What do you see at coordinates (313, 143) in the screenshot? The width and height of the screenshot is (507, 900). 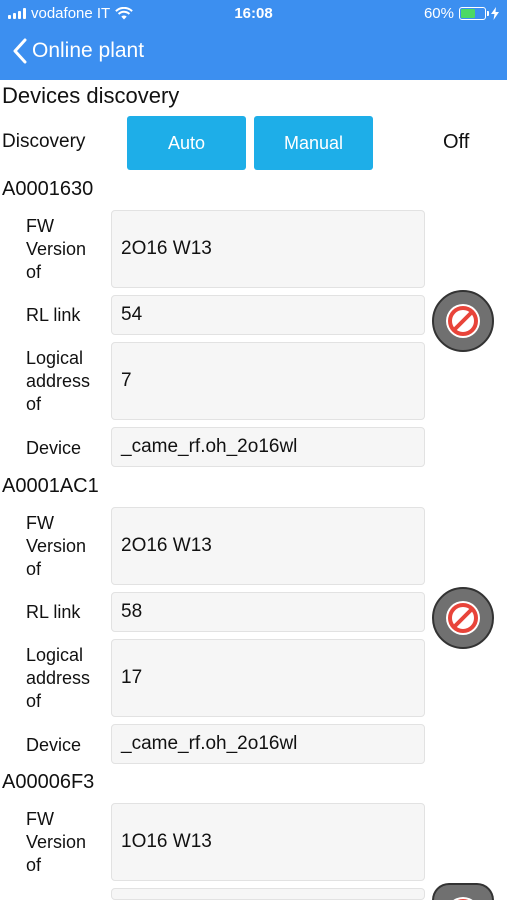 I see `manual-button: Manual` at bounding box center [313, 143].